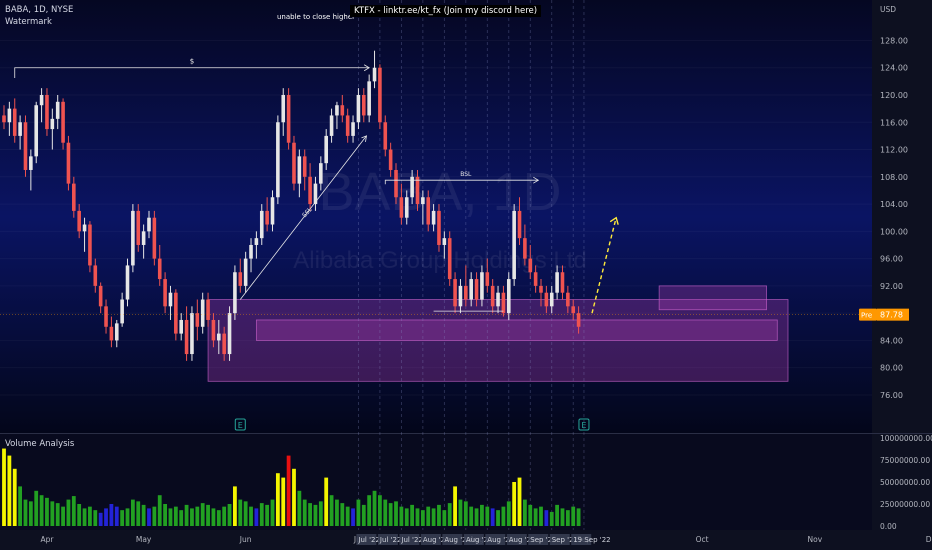 This screenshot has width=932, height=550. I want to click on pre-tag-label: Pre, so click(866, 316).